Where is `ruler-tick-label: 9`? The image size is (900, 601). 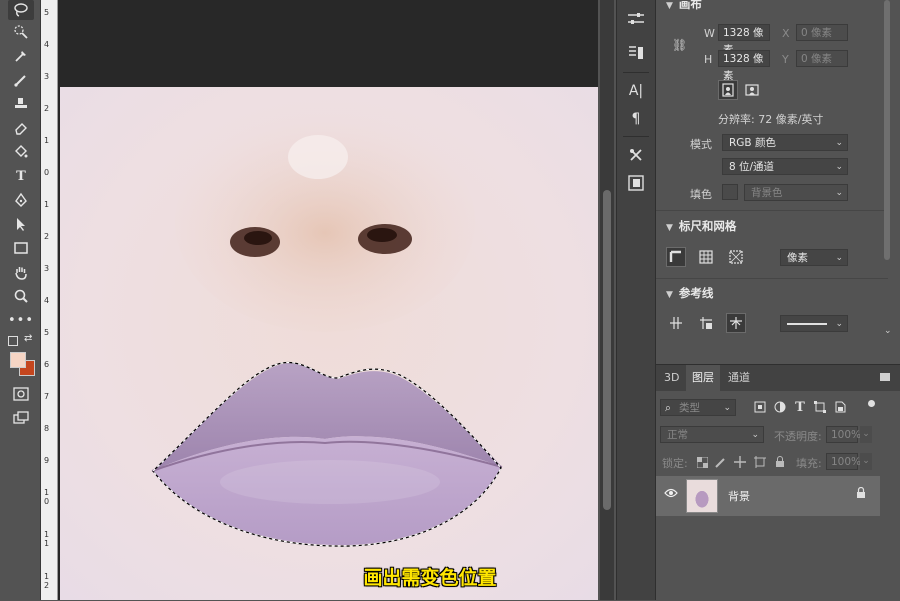
ruler-tick-label: 9 is located at coordinates (47, 460).